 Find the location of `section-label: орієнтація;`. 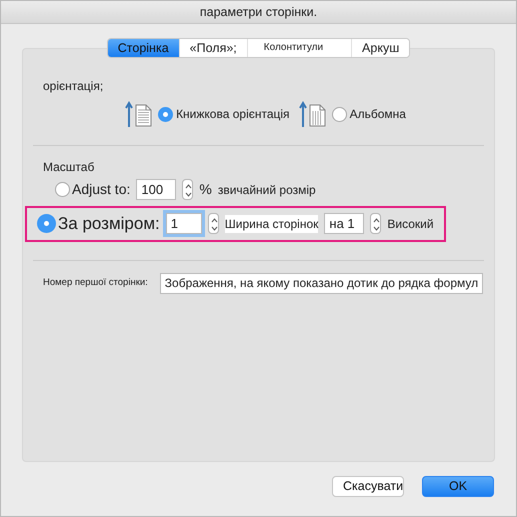

section-label: орієнтація; is located at coordinates (73, 86).